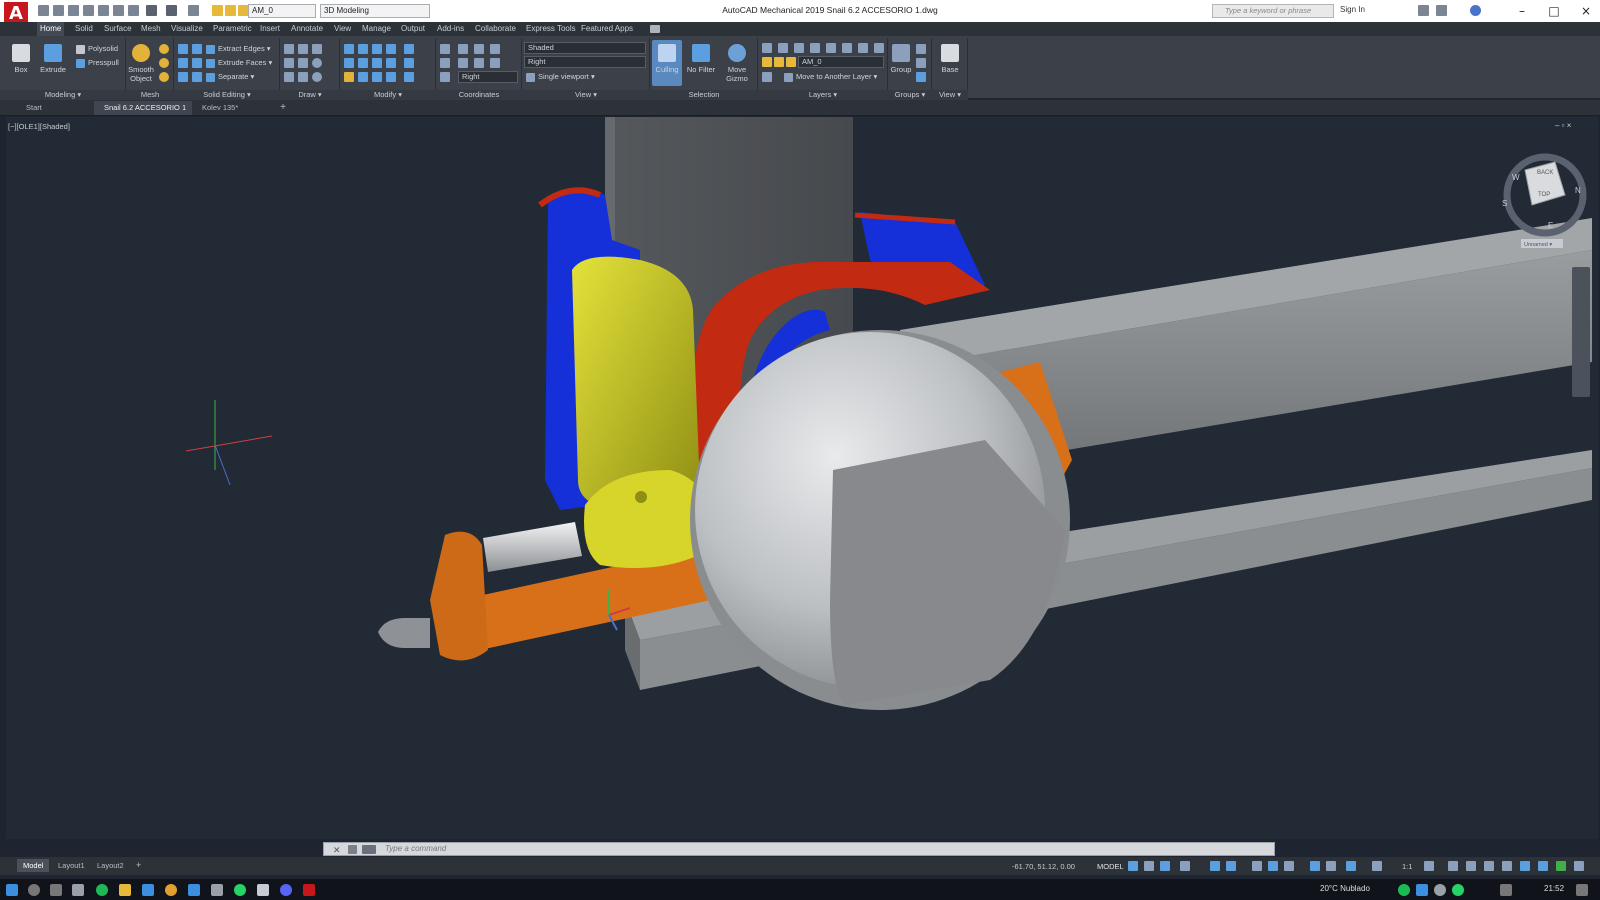  Describe the element at coordinates (309, 890) in the screenshot. I see `autocad-taskbar-icon` at that location.